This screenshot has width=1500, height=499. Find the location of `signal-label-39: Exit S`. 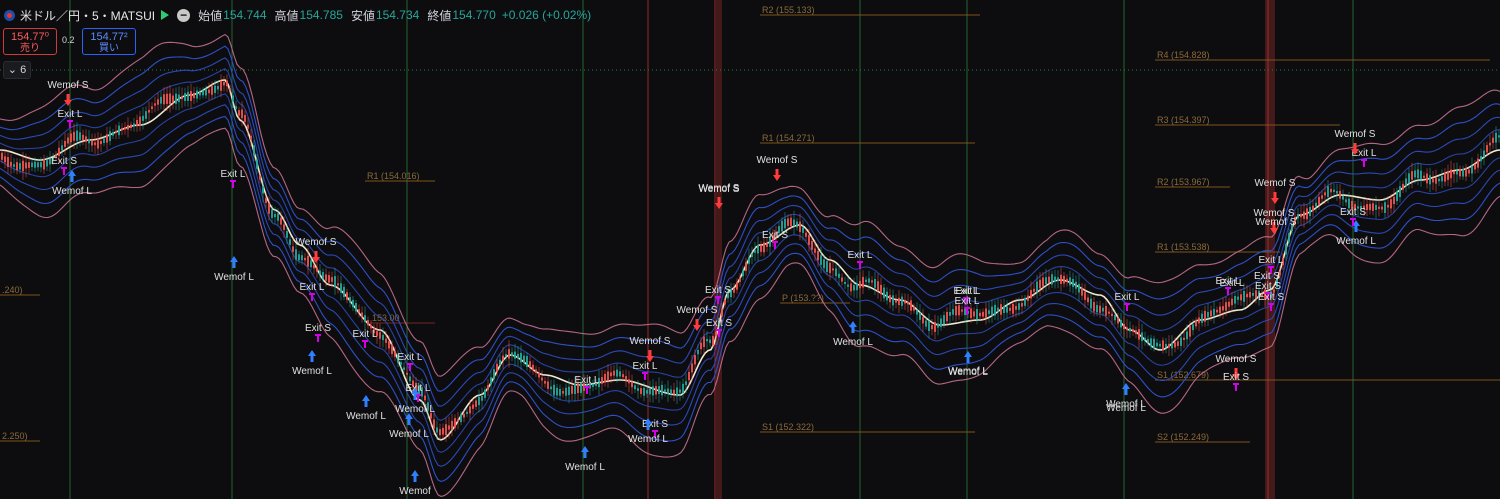

signal-label-39: Exit S is located at coordinates (1236, 377).